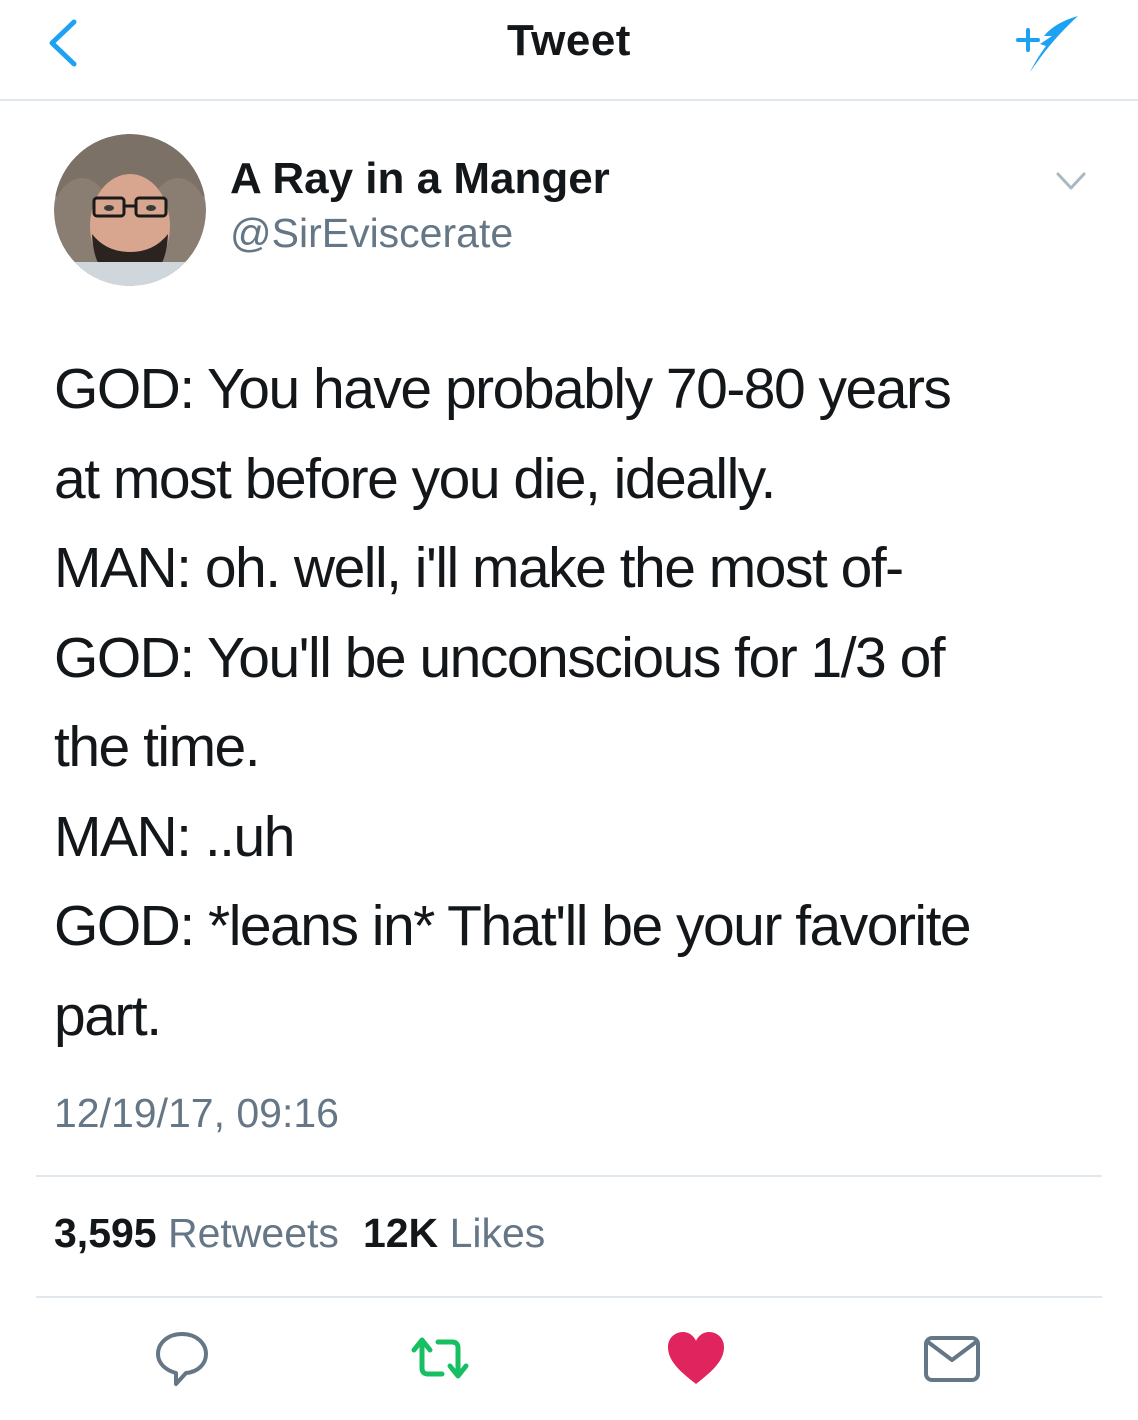  Describe the element at coordinates (479, 568) in the screenshot. I see `tweet-text-line: MAN: oh. well, i'll make the most of-` at that location.